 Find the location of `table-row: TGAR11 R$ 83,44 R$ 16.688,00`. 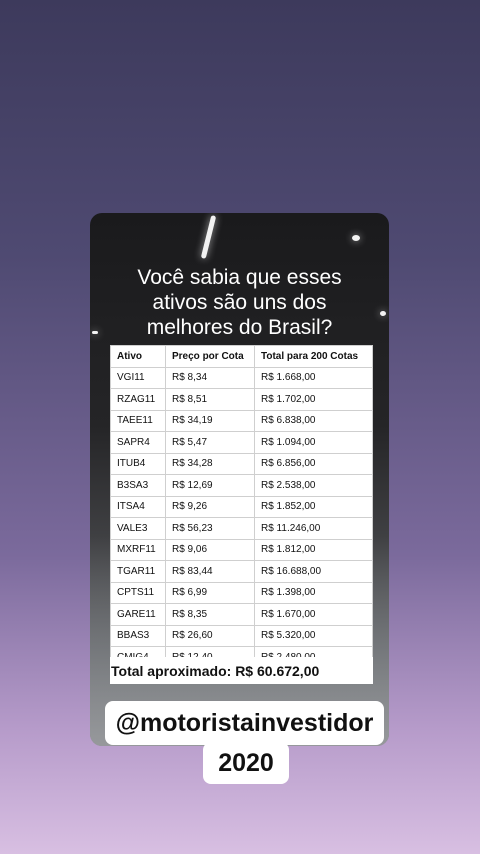

table-row: TGAR11 R$ 83,44 R$ 16.688,00 is located at coordinates (241, 571).